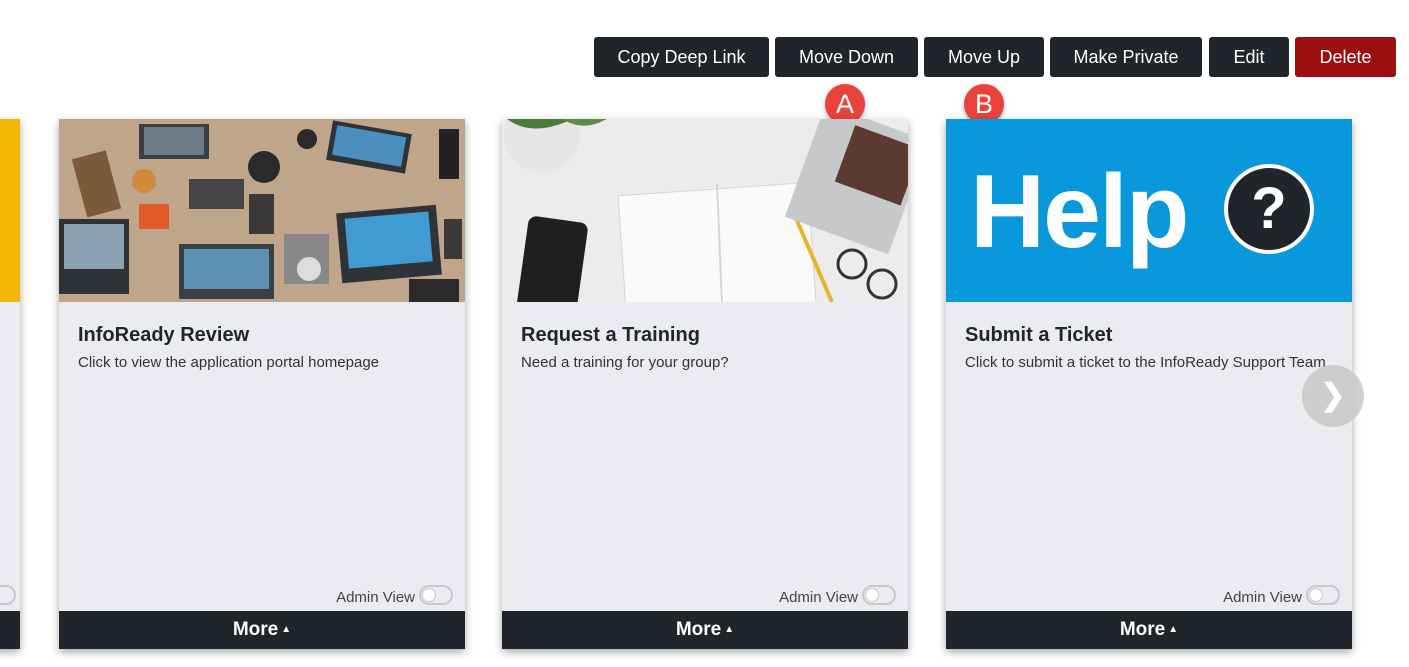 The image size is (1409, 667). Describe the element at coordinates (984, 57) in the screenshot. I see `move-up-button: Move Up` at that location.